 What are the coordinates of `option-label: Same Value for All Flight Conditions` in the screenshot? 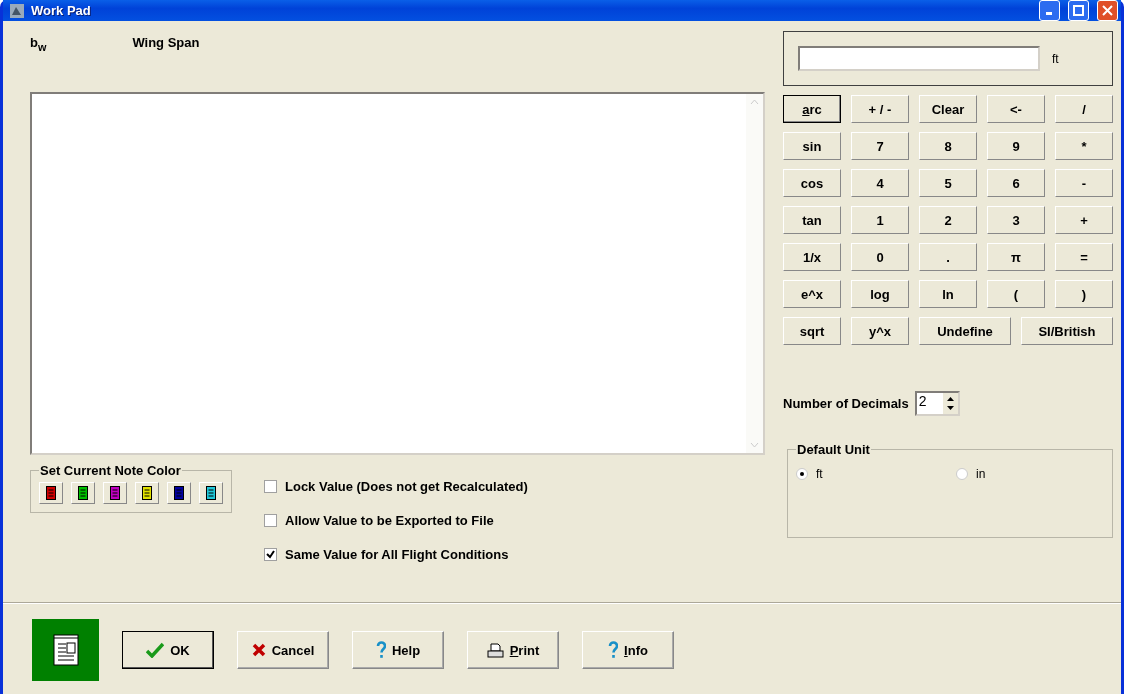 It's located at (397, 554).